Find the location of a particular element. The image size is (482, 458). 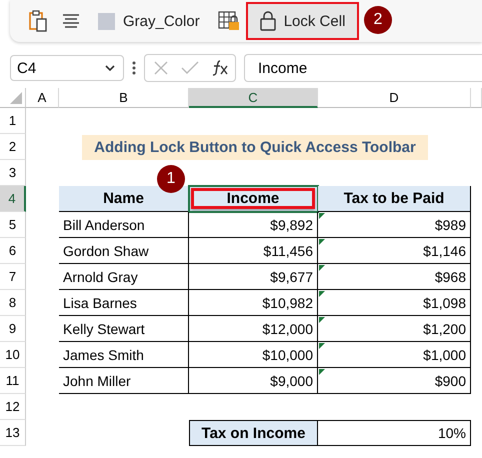

chevron-icon is located at coordinates (110, 68).